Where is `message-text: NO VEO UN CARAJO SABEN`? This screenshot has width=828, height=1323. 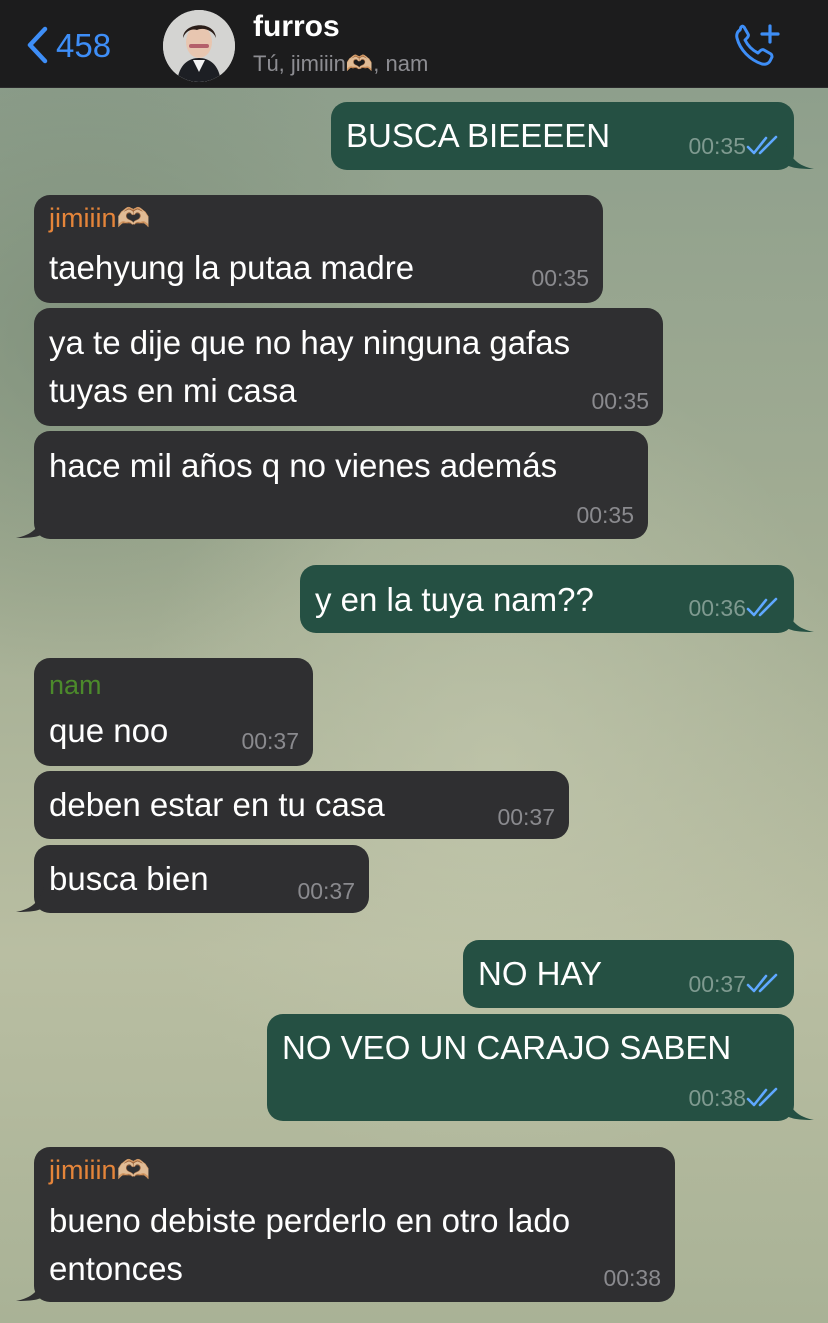
message-text: NO VEO UN CARAJO SABEN is located at coordinates (507, 1047).